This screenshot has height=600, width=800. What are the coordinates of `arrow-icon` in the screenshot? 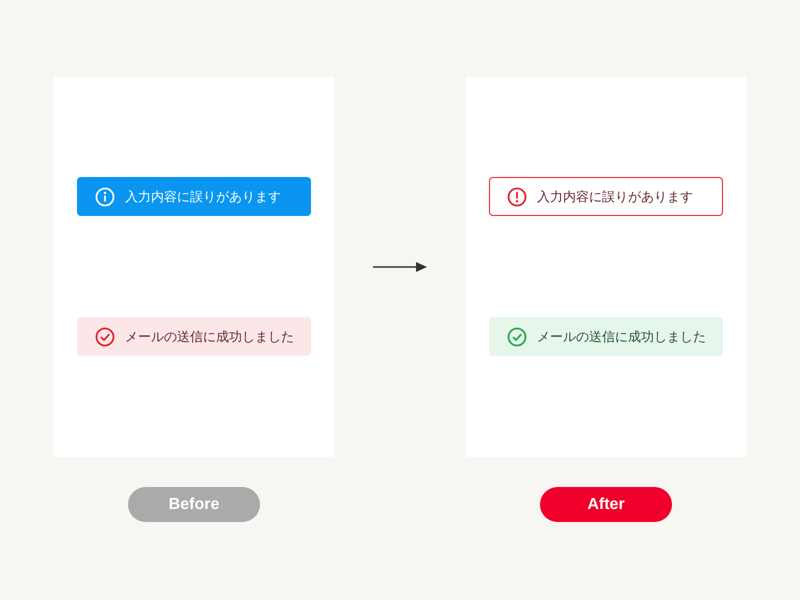 It's located at (400, 267).